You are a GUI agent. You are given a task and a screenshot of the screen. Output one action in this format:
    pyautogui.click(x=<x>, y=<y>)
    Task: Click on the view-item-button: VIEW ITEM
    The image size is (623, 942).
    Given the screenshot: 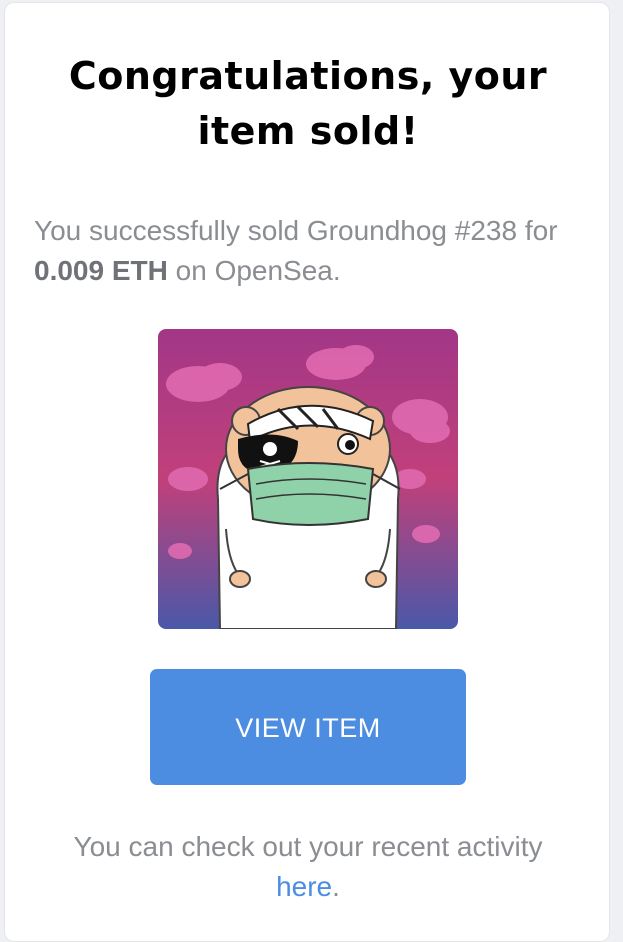 What is the action you would take?
    pyautogui.click(x=308, y=727)
    